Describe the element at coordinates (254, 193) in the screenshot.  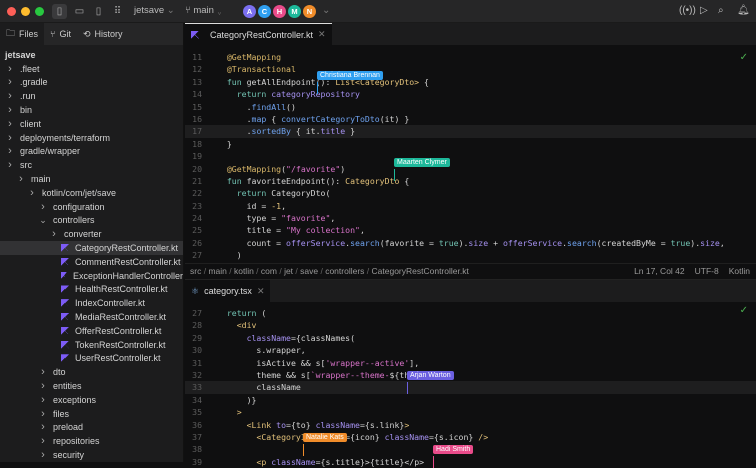
I see `code-token: return` at that location.